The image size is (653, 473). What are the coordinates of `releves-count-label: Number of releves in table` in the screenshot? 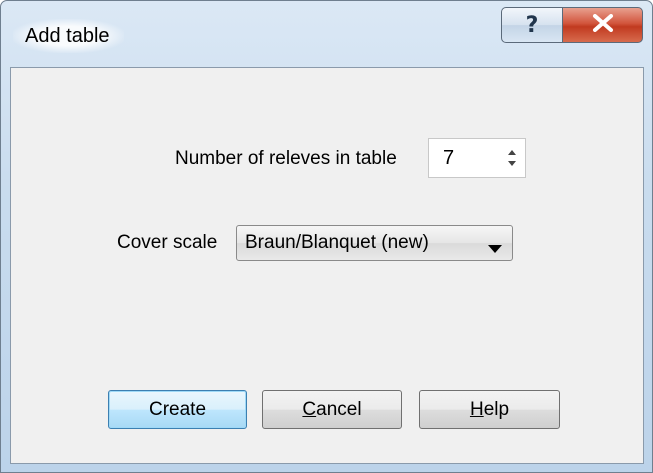 It's located at (286, 158).